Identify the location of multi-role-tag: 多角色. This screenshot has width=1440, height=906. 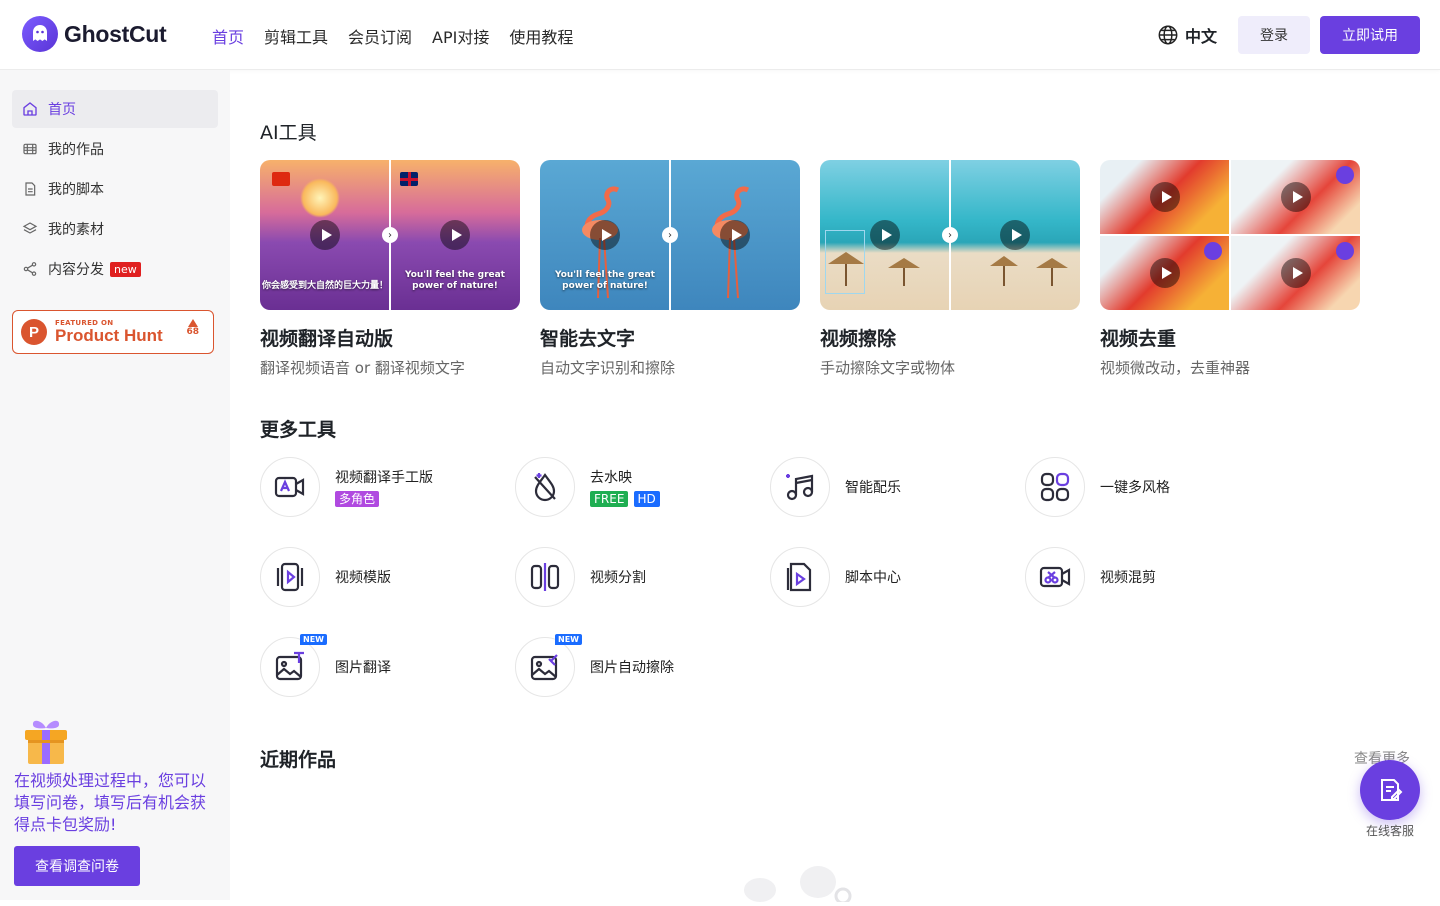
(357, 499).